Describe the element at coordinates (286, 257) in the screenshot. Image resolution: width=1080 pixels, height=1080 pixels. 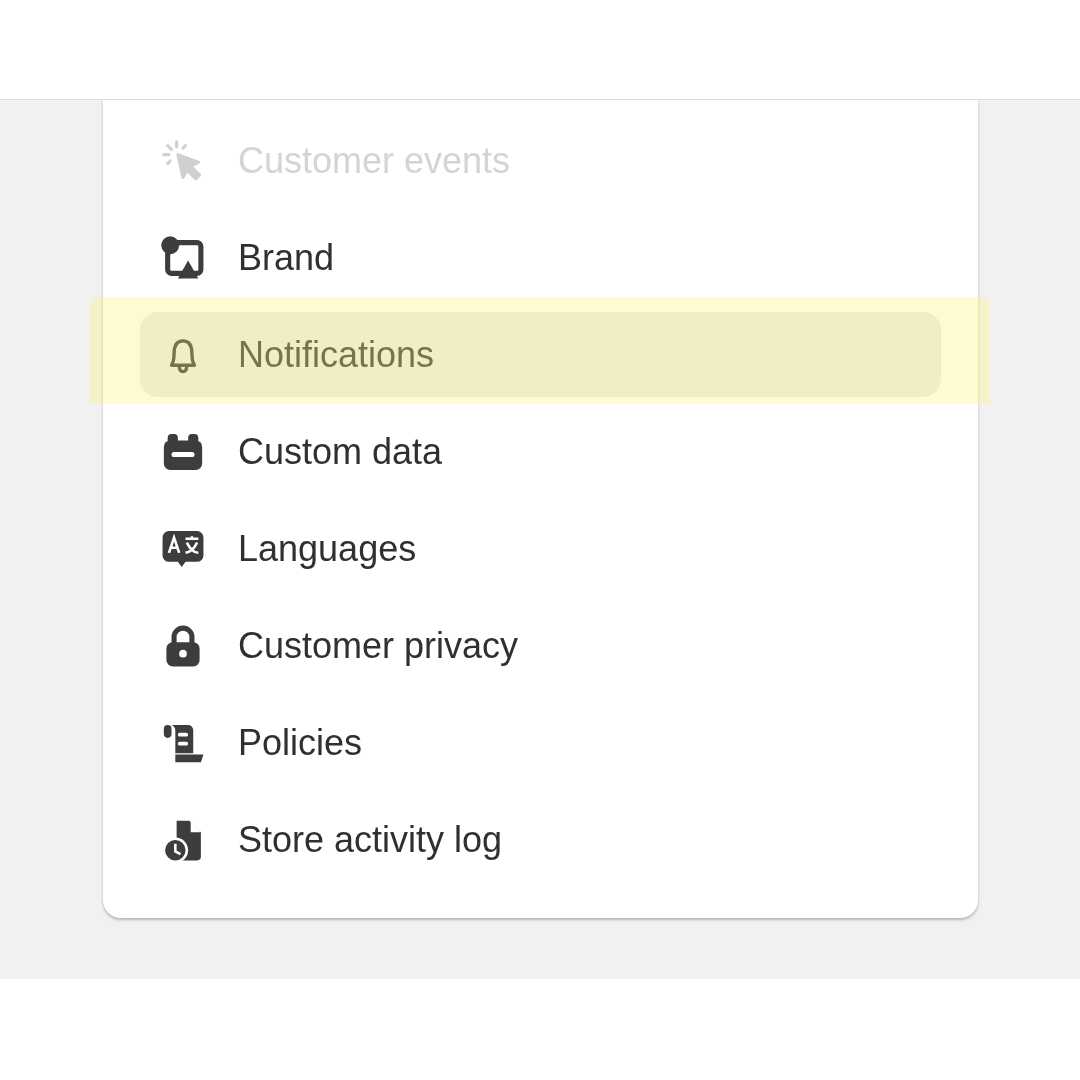
I see `menu-item-label: Brand` at that location.